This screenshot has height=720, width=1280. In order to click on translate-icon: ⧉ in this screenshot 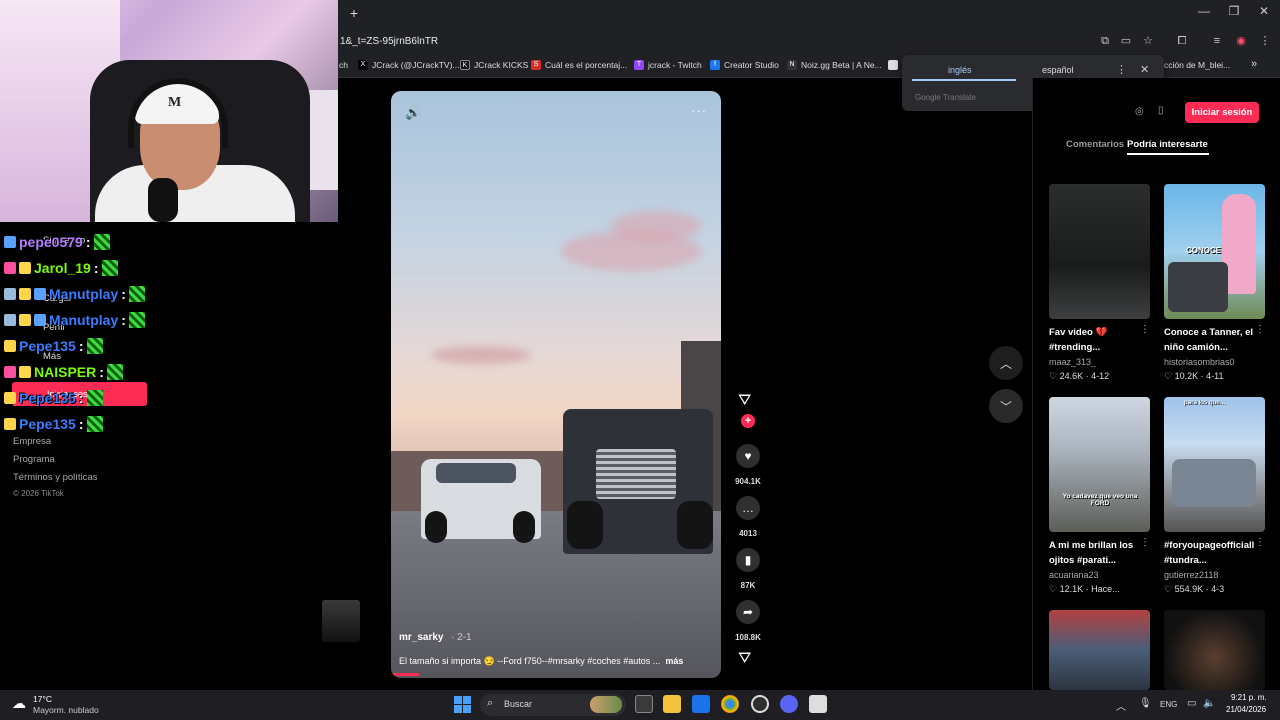, I will do `click(1105, 41)`.